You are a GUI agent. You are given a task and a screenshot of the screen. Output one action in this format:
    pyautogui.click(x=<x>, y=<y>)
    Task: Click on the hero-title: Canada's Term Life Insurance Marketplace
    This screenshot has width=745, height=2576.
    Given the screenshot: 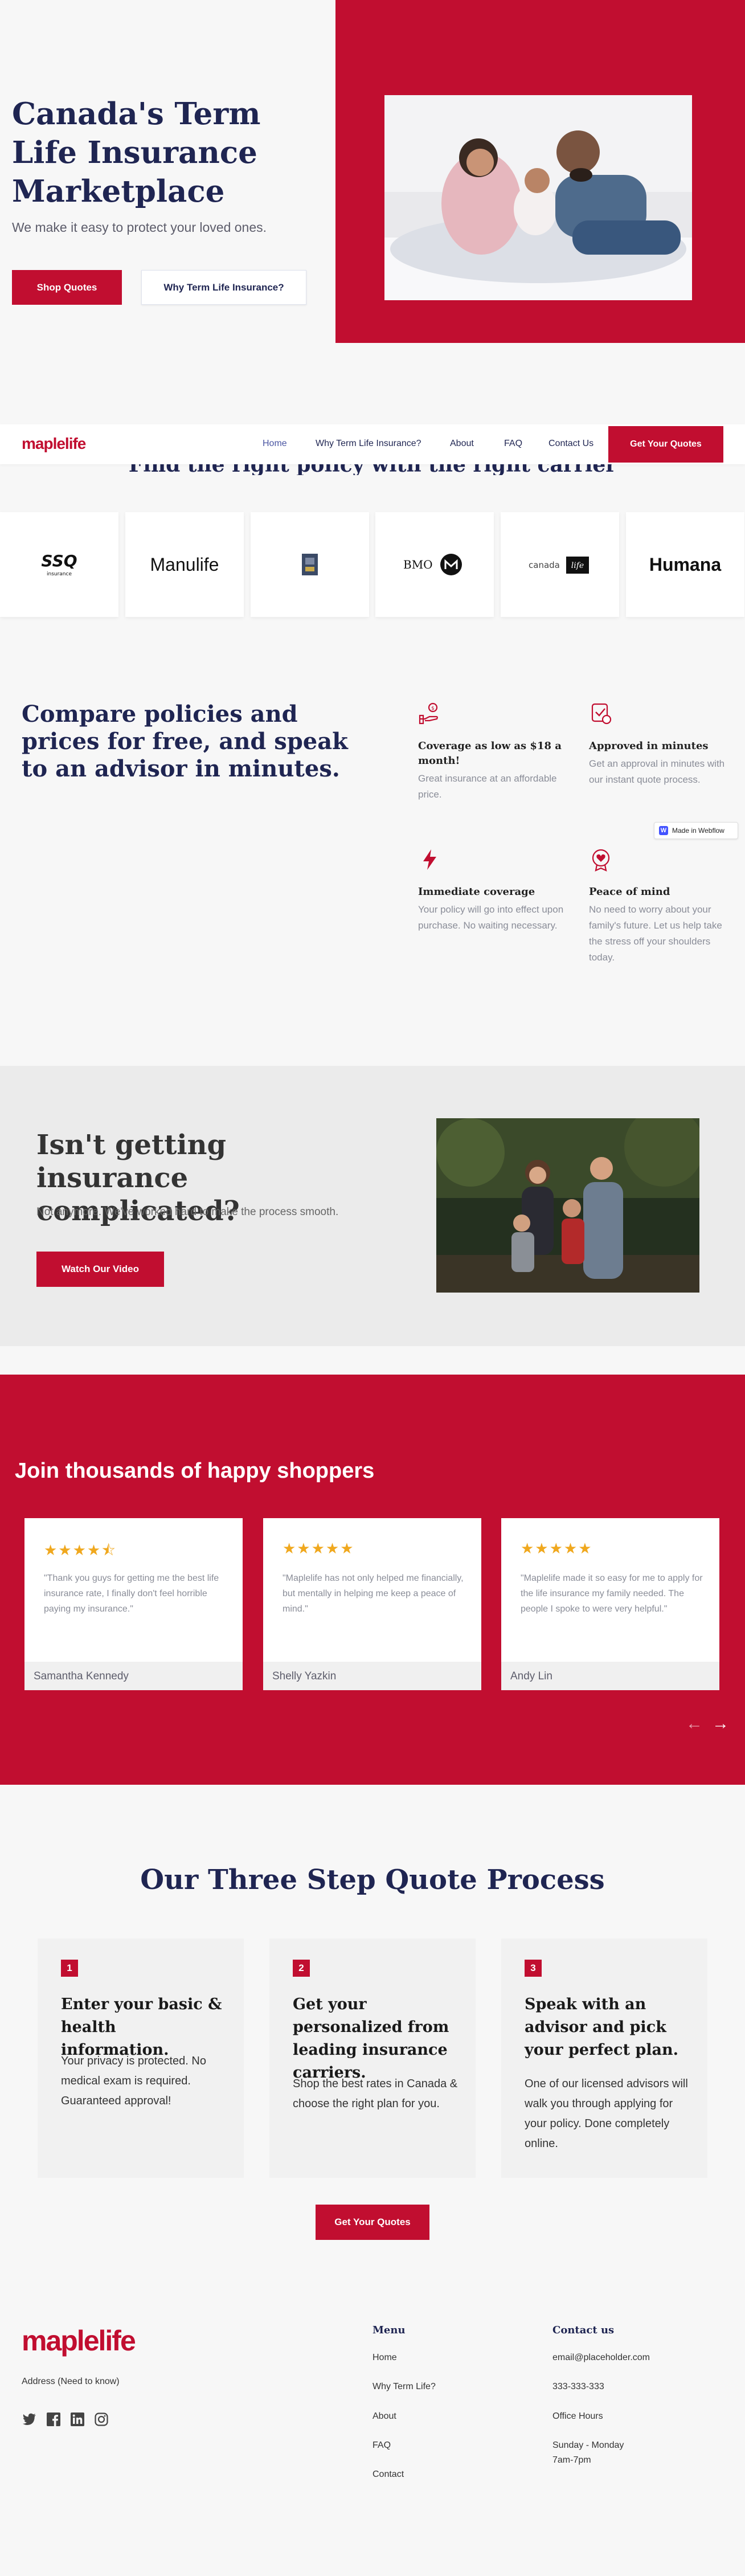 What is the action you would take?
    pyautogui.click(x=136, y=152)
    